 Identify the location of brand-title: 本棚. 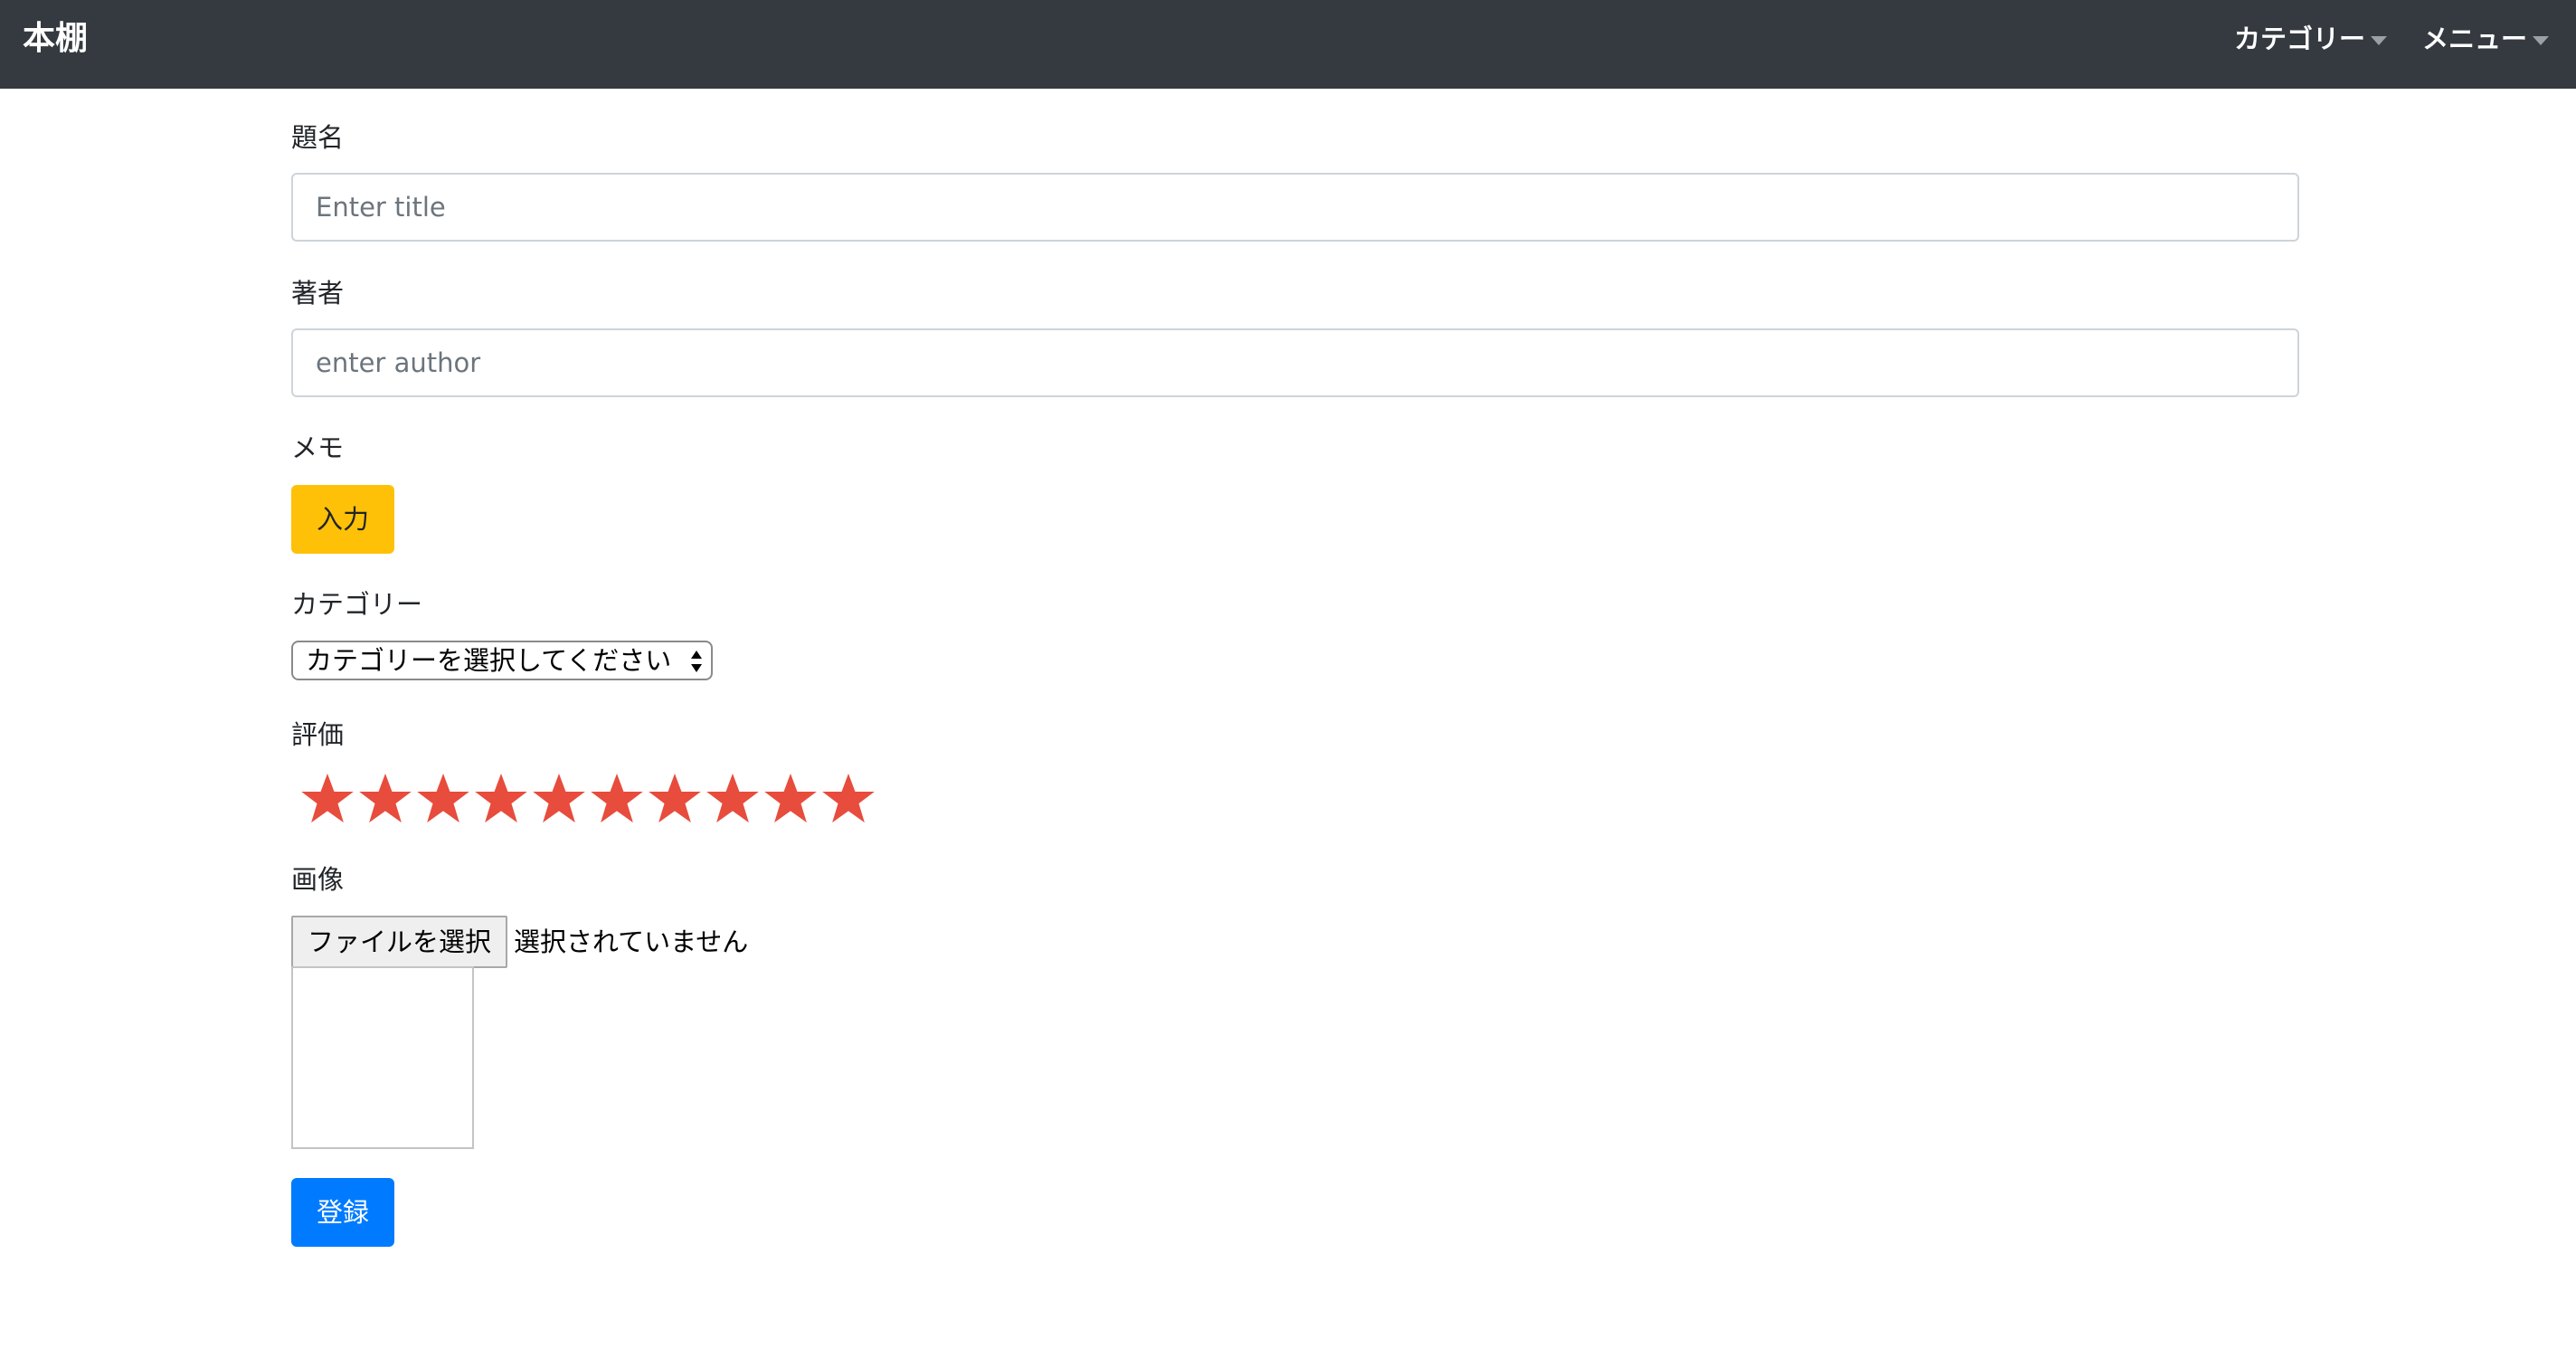
(56, 39).